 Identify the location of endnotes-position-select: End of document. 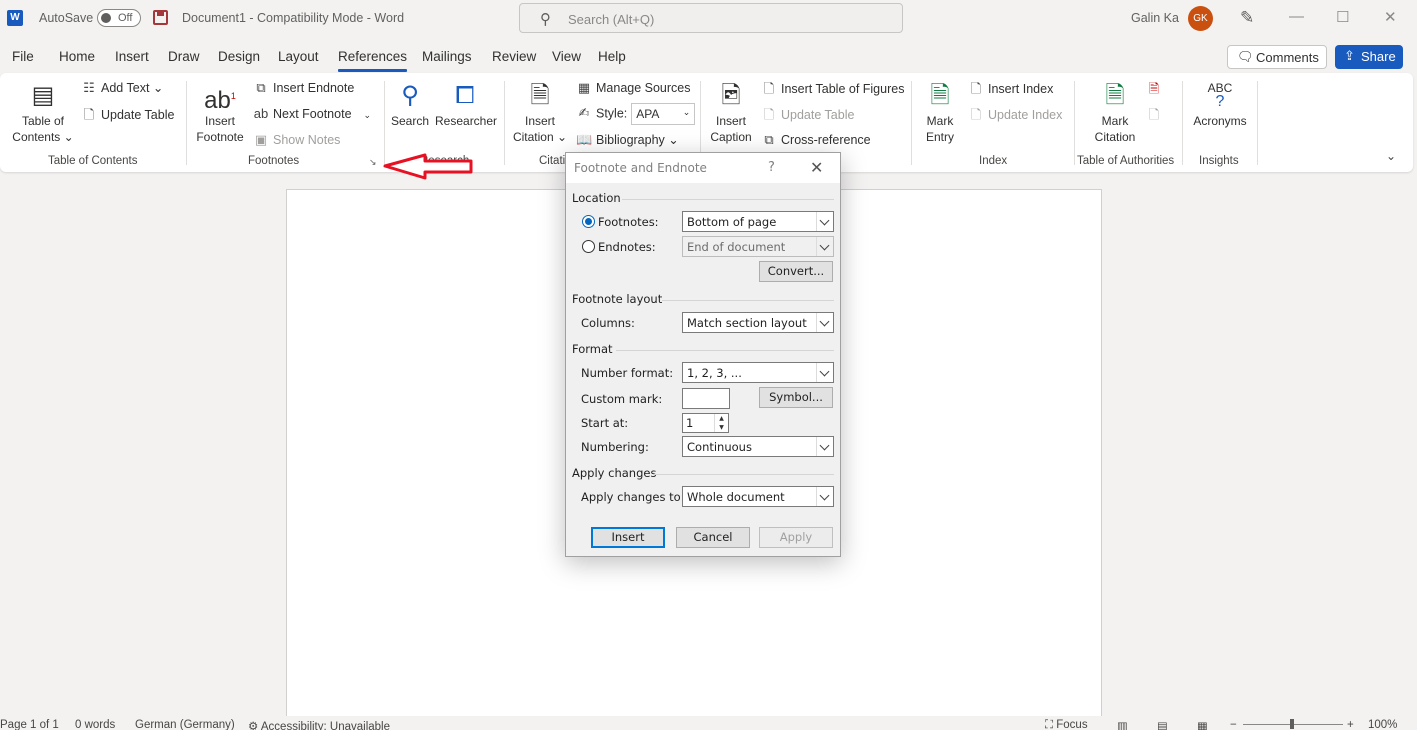
(758, 246).